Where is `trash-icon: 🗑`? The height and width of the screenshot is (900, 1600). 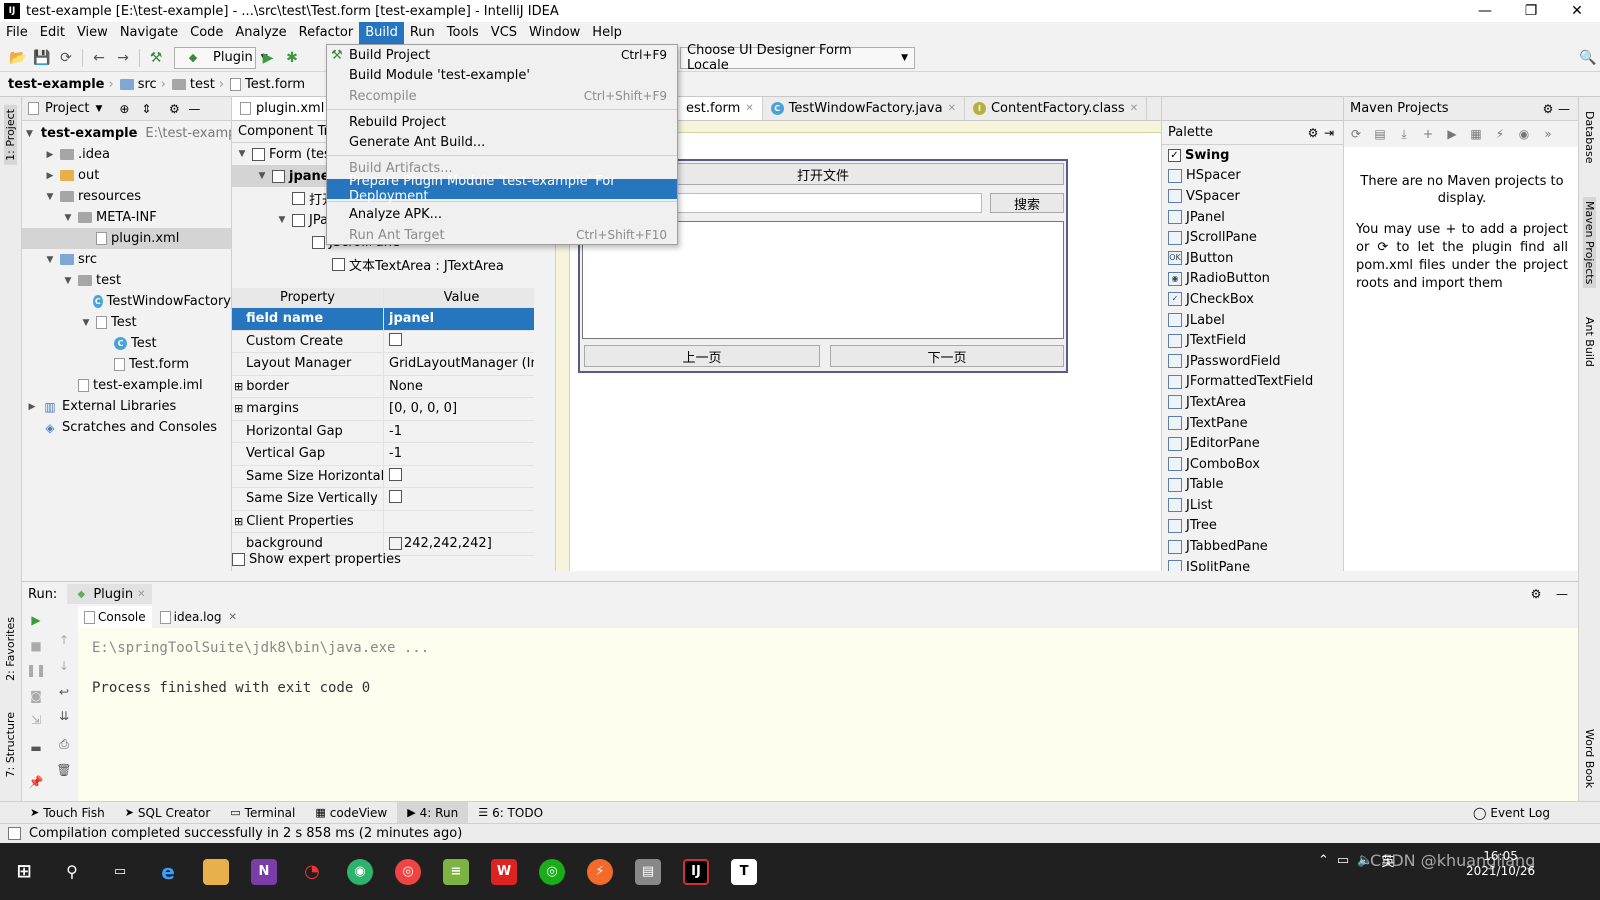
trash-icon: 🗑 is located at coordinates (64, 770).